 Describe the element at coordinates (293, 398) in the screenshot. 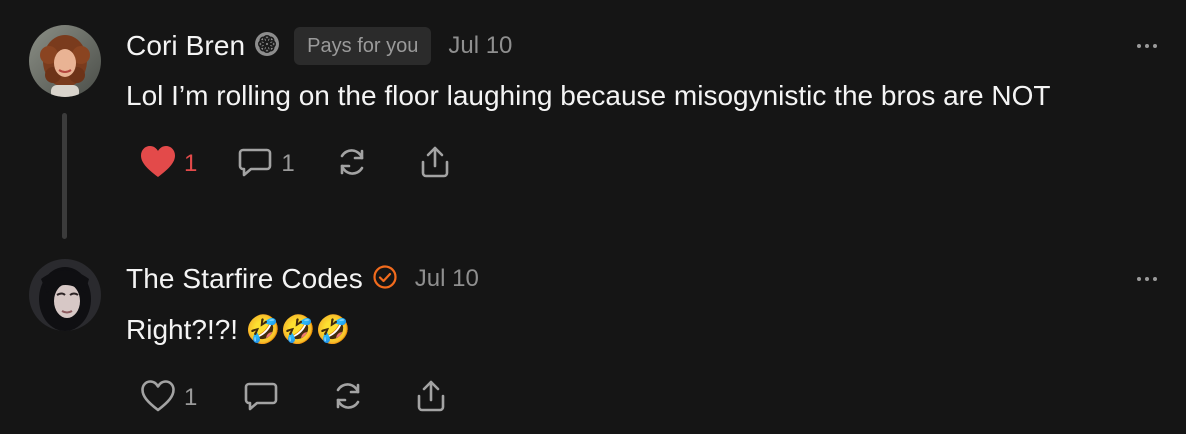

I see `comment-actions: 1` at that location.